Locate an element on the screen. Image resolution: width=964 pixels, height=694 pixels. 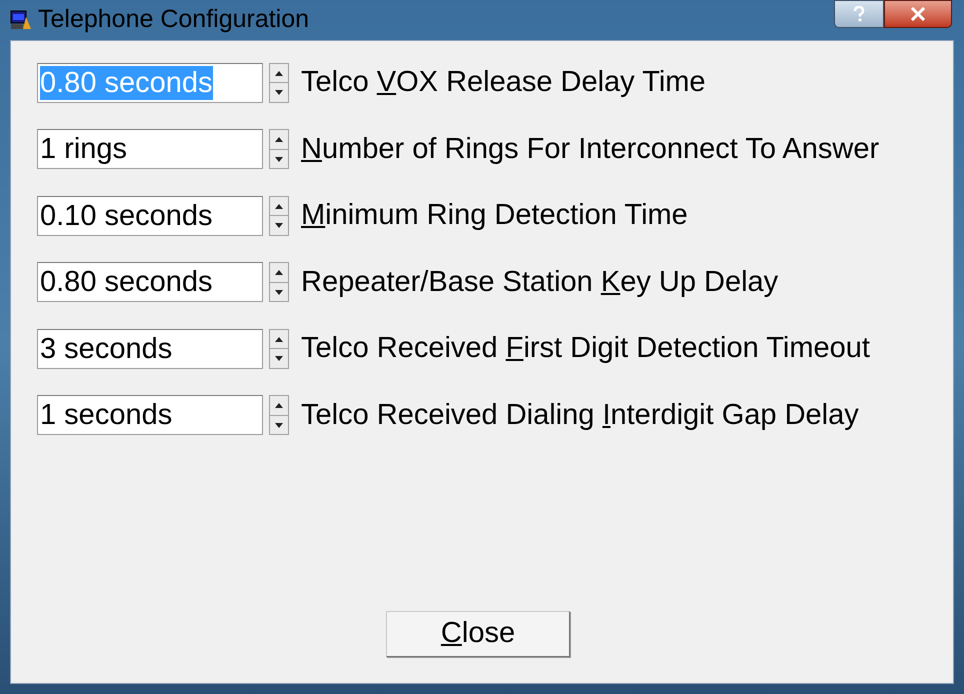
field-value: 1 rings is located at coordinates (84, 149).